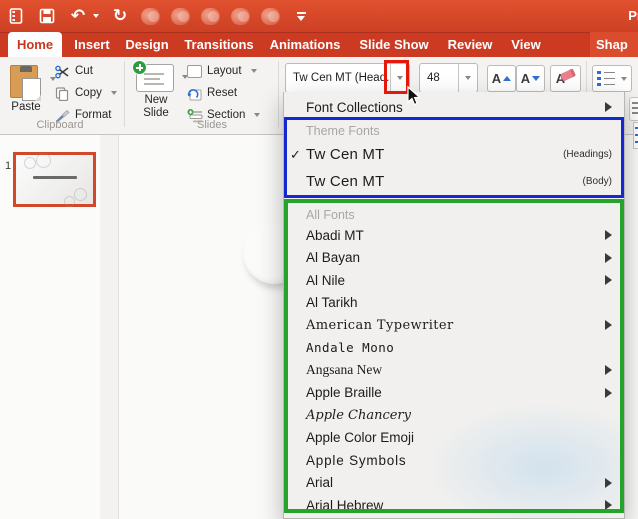  I want to click on grow-font-button: A, so click(501, 78).